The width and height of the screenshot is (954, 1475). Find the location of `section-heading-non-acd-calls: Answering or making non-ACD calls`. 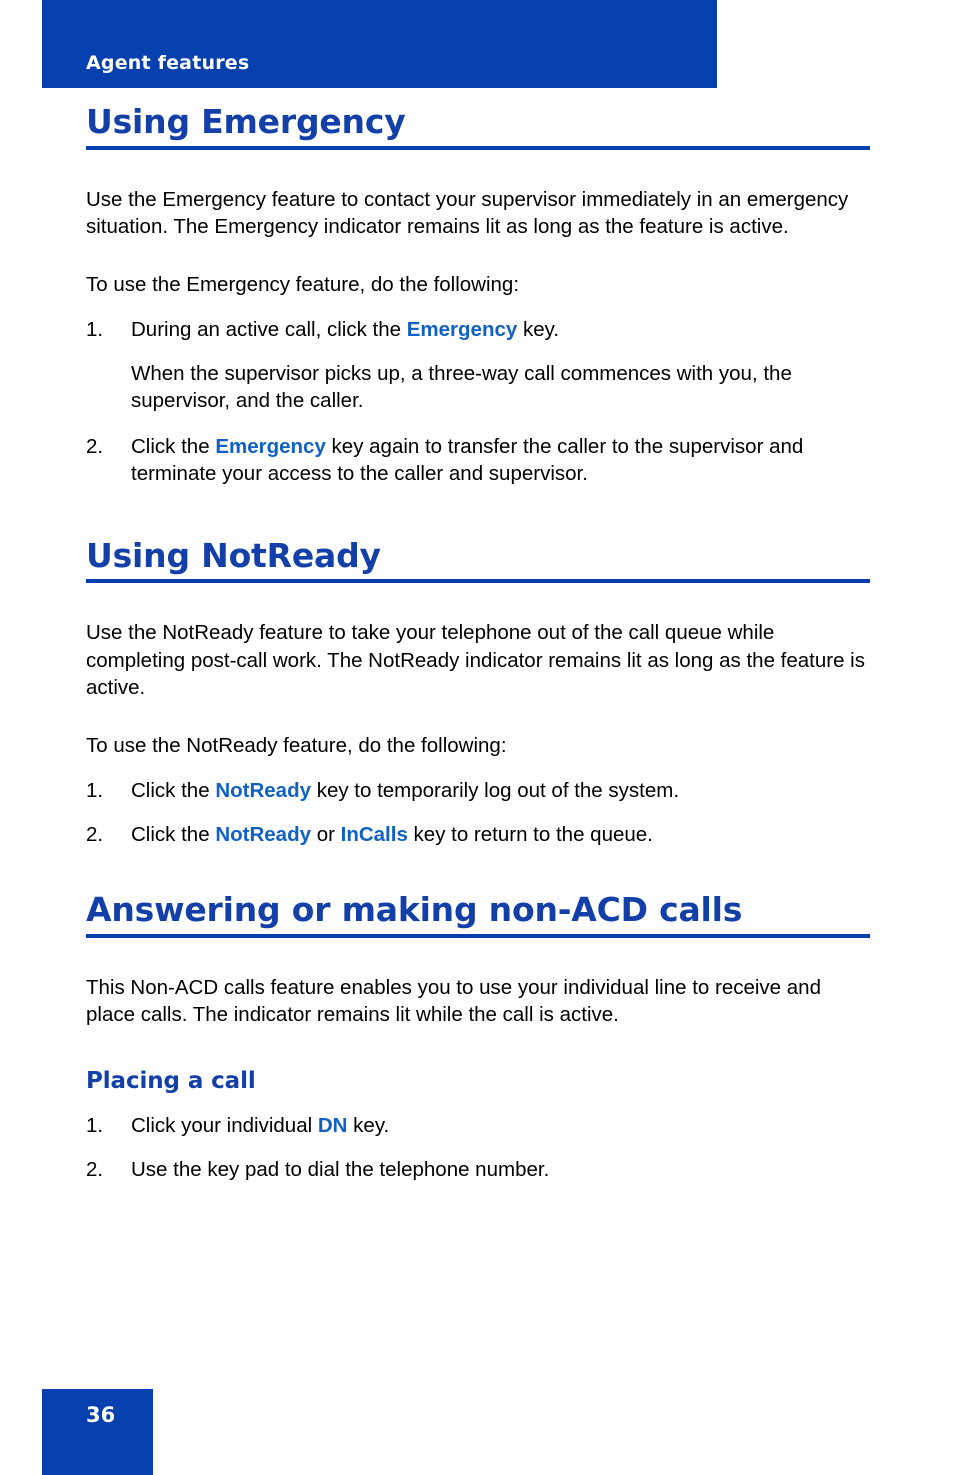

section-heading-non-acd-calls: Answering or making non-ACD calls is located at coordinates (478, 915).